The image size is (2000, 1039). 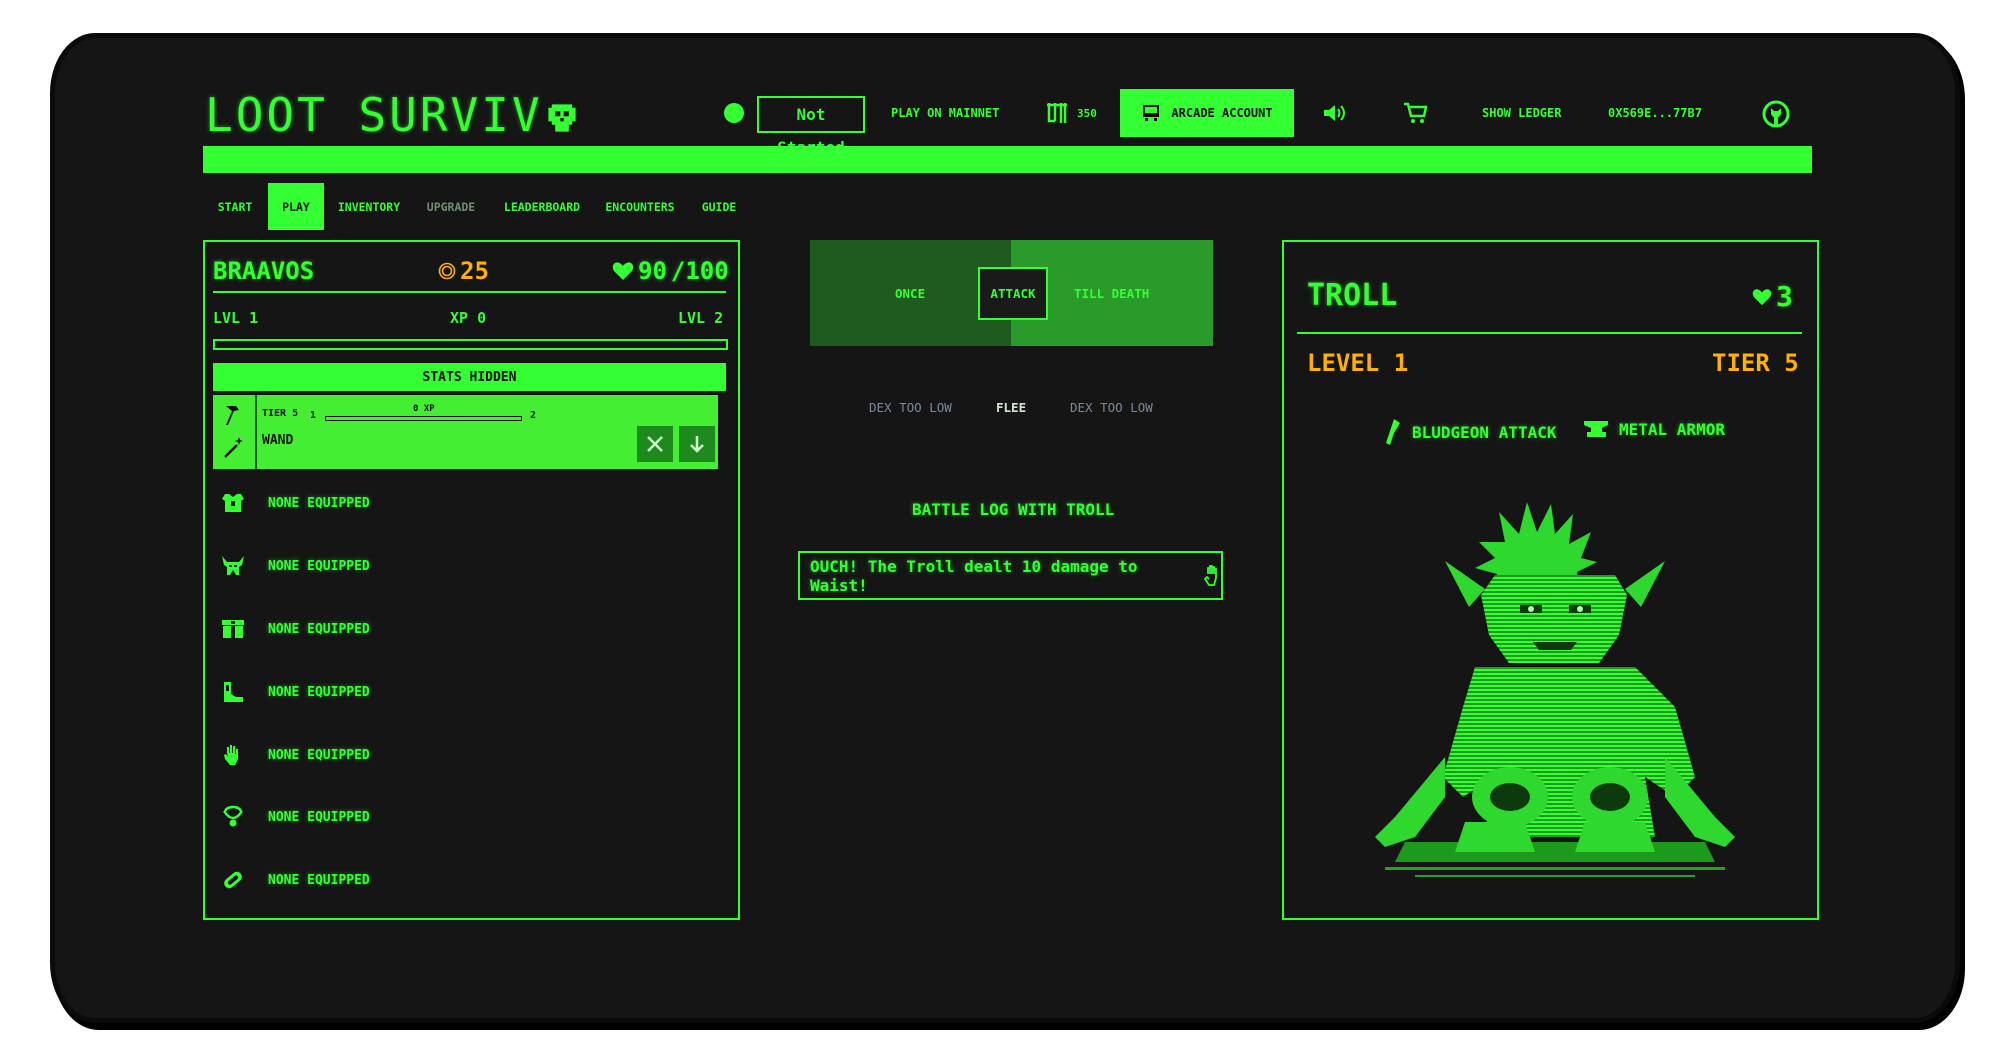 I want to click on flee-till-death-disabled: DEX TOO LOW, so click(x=1111, y=407).